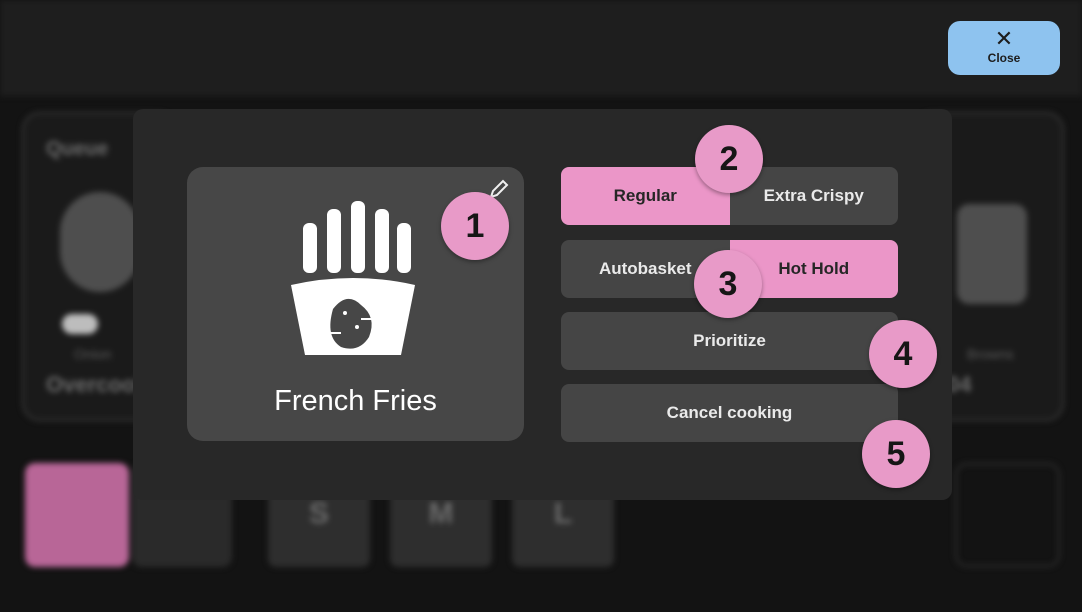  What do you see at coordinates (77, 515) in the screenshot?
I see `fries-size-tile-active` at bounding box center [77, 515].